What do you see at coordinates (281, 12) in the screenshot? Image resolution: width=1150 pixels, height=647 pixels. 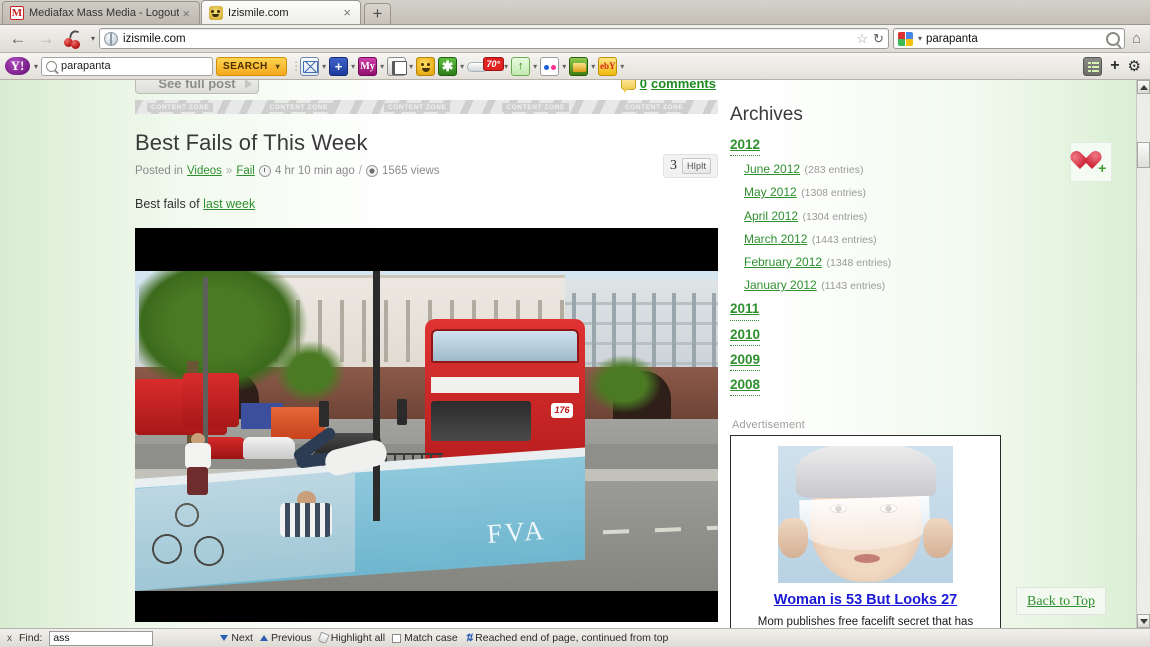 I see `browser-tab-izismile: Izismile.com ×` at bounding box center [281, 12].